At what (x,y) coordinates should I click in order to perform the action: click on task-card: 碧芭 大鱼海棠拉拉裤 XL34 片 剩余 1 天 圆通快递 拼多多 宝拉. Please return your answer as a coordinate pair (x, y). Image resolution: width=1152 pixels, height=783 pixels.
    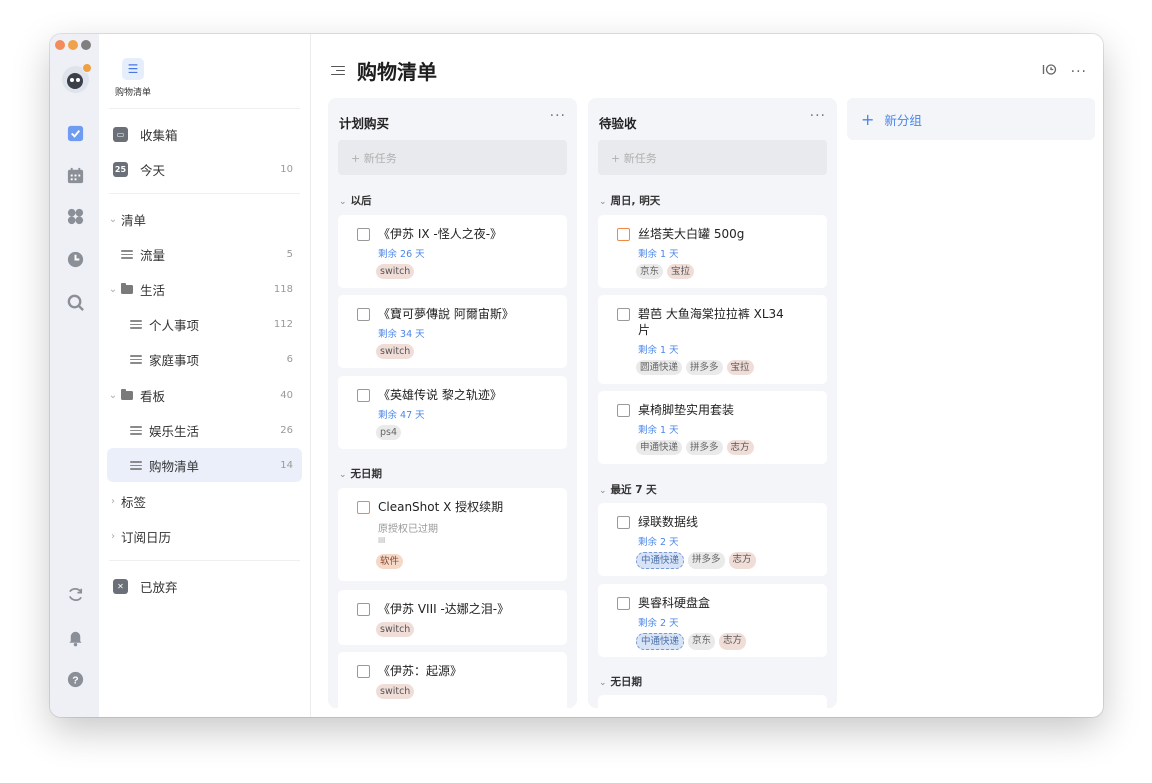
    Looking at the image, I should click on (712, 339).